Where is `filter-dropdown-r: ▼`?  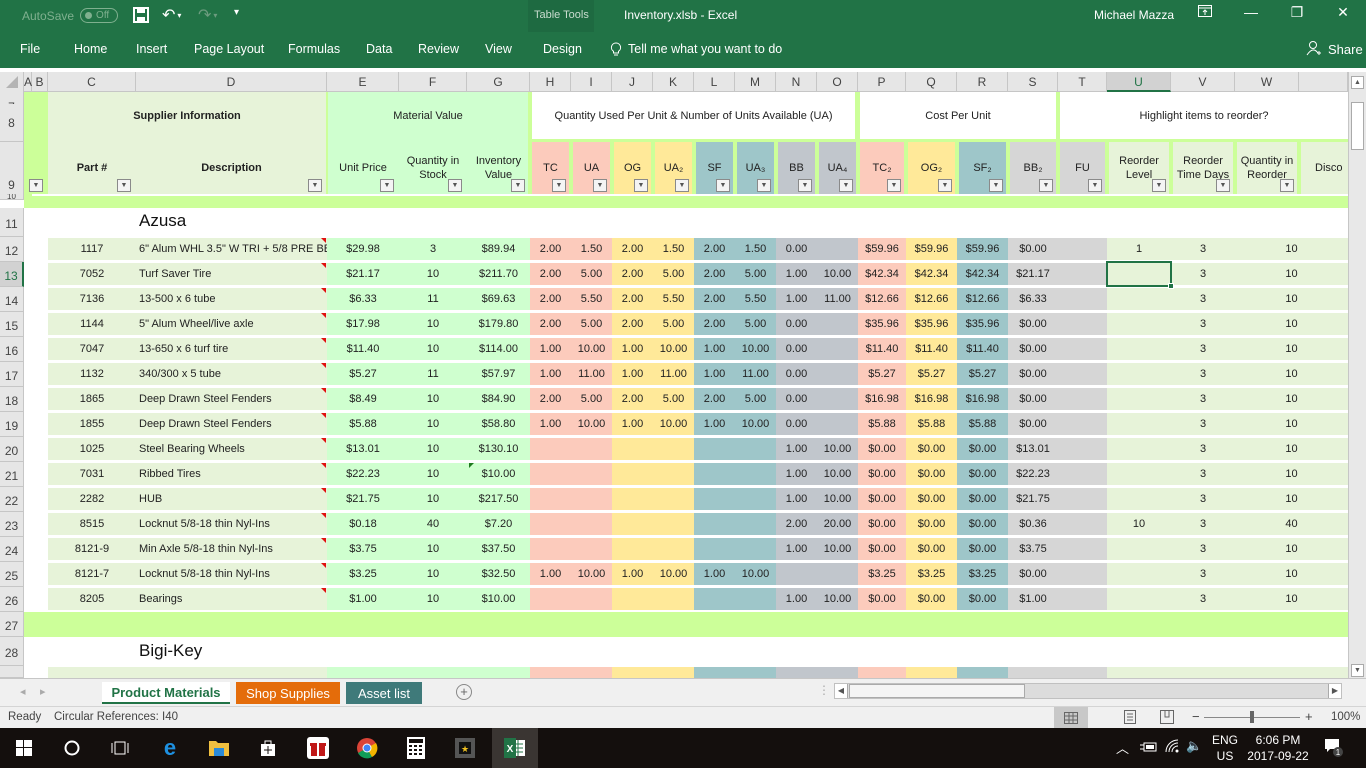
filter-dropdown-r: ▼ is located at coordinates (996, 185).